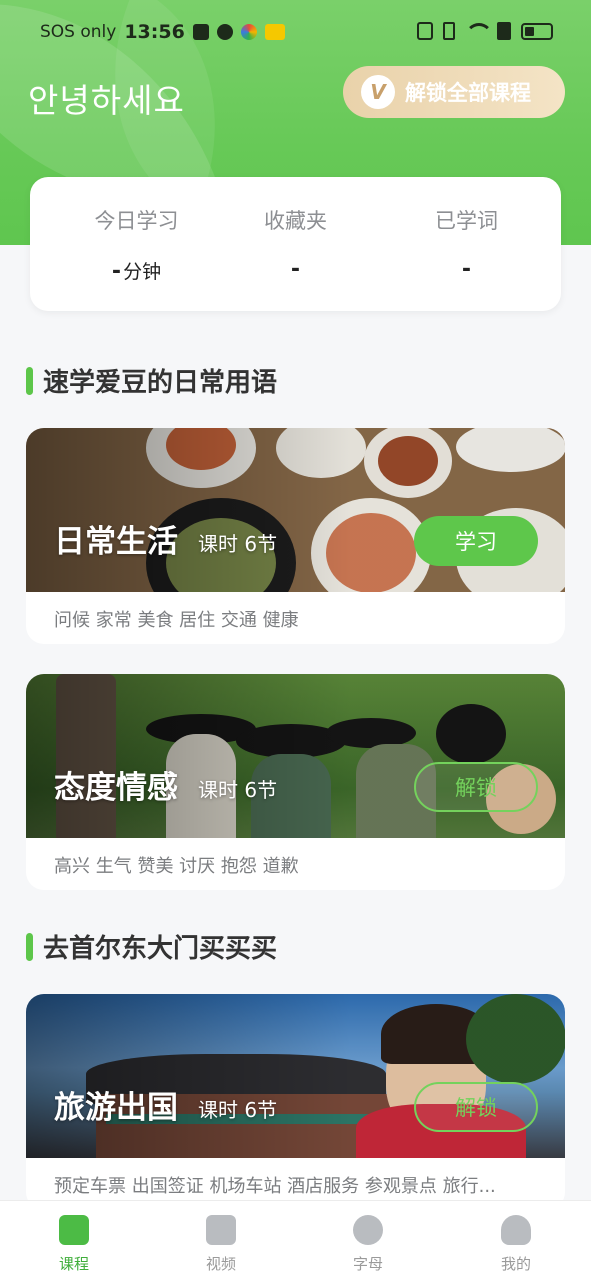 This screenshot has height=1280, width=591. I want to click on section-title: 速学爱豆的日常用语, so click(151, 380).